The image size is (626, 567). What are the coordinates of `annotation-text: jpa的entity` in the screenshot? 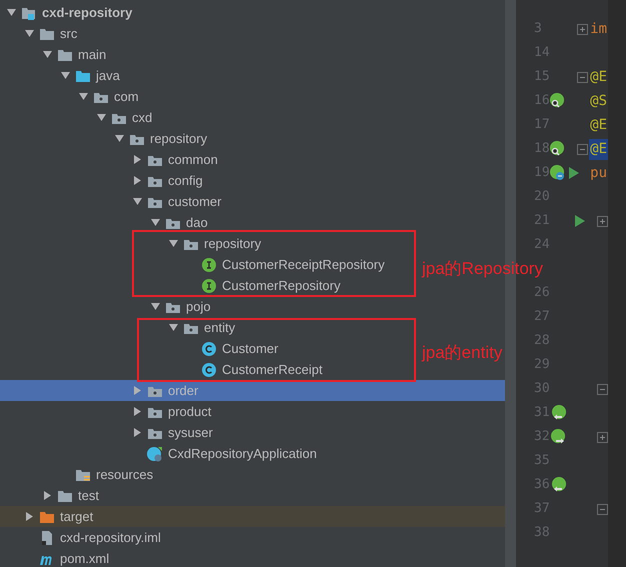 It's located at (462, 353).